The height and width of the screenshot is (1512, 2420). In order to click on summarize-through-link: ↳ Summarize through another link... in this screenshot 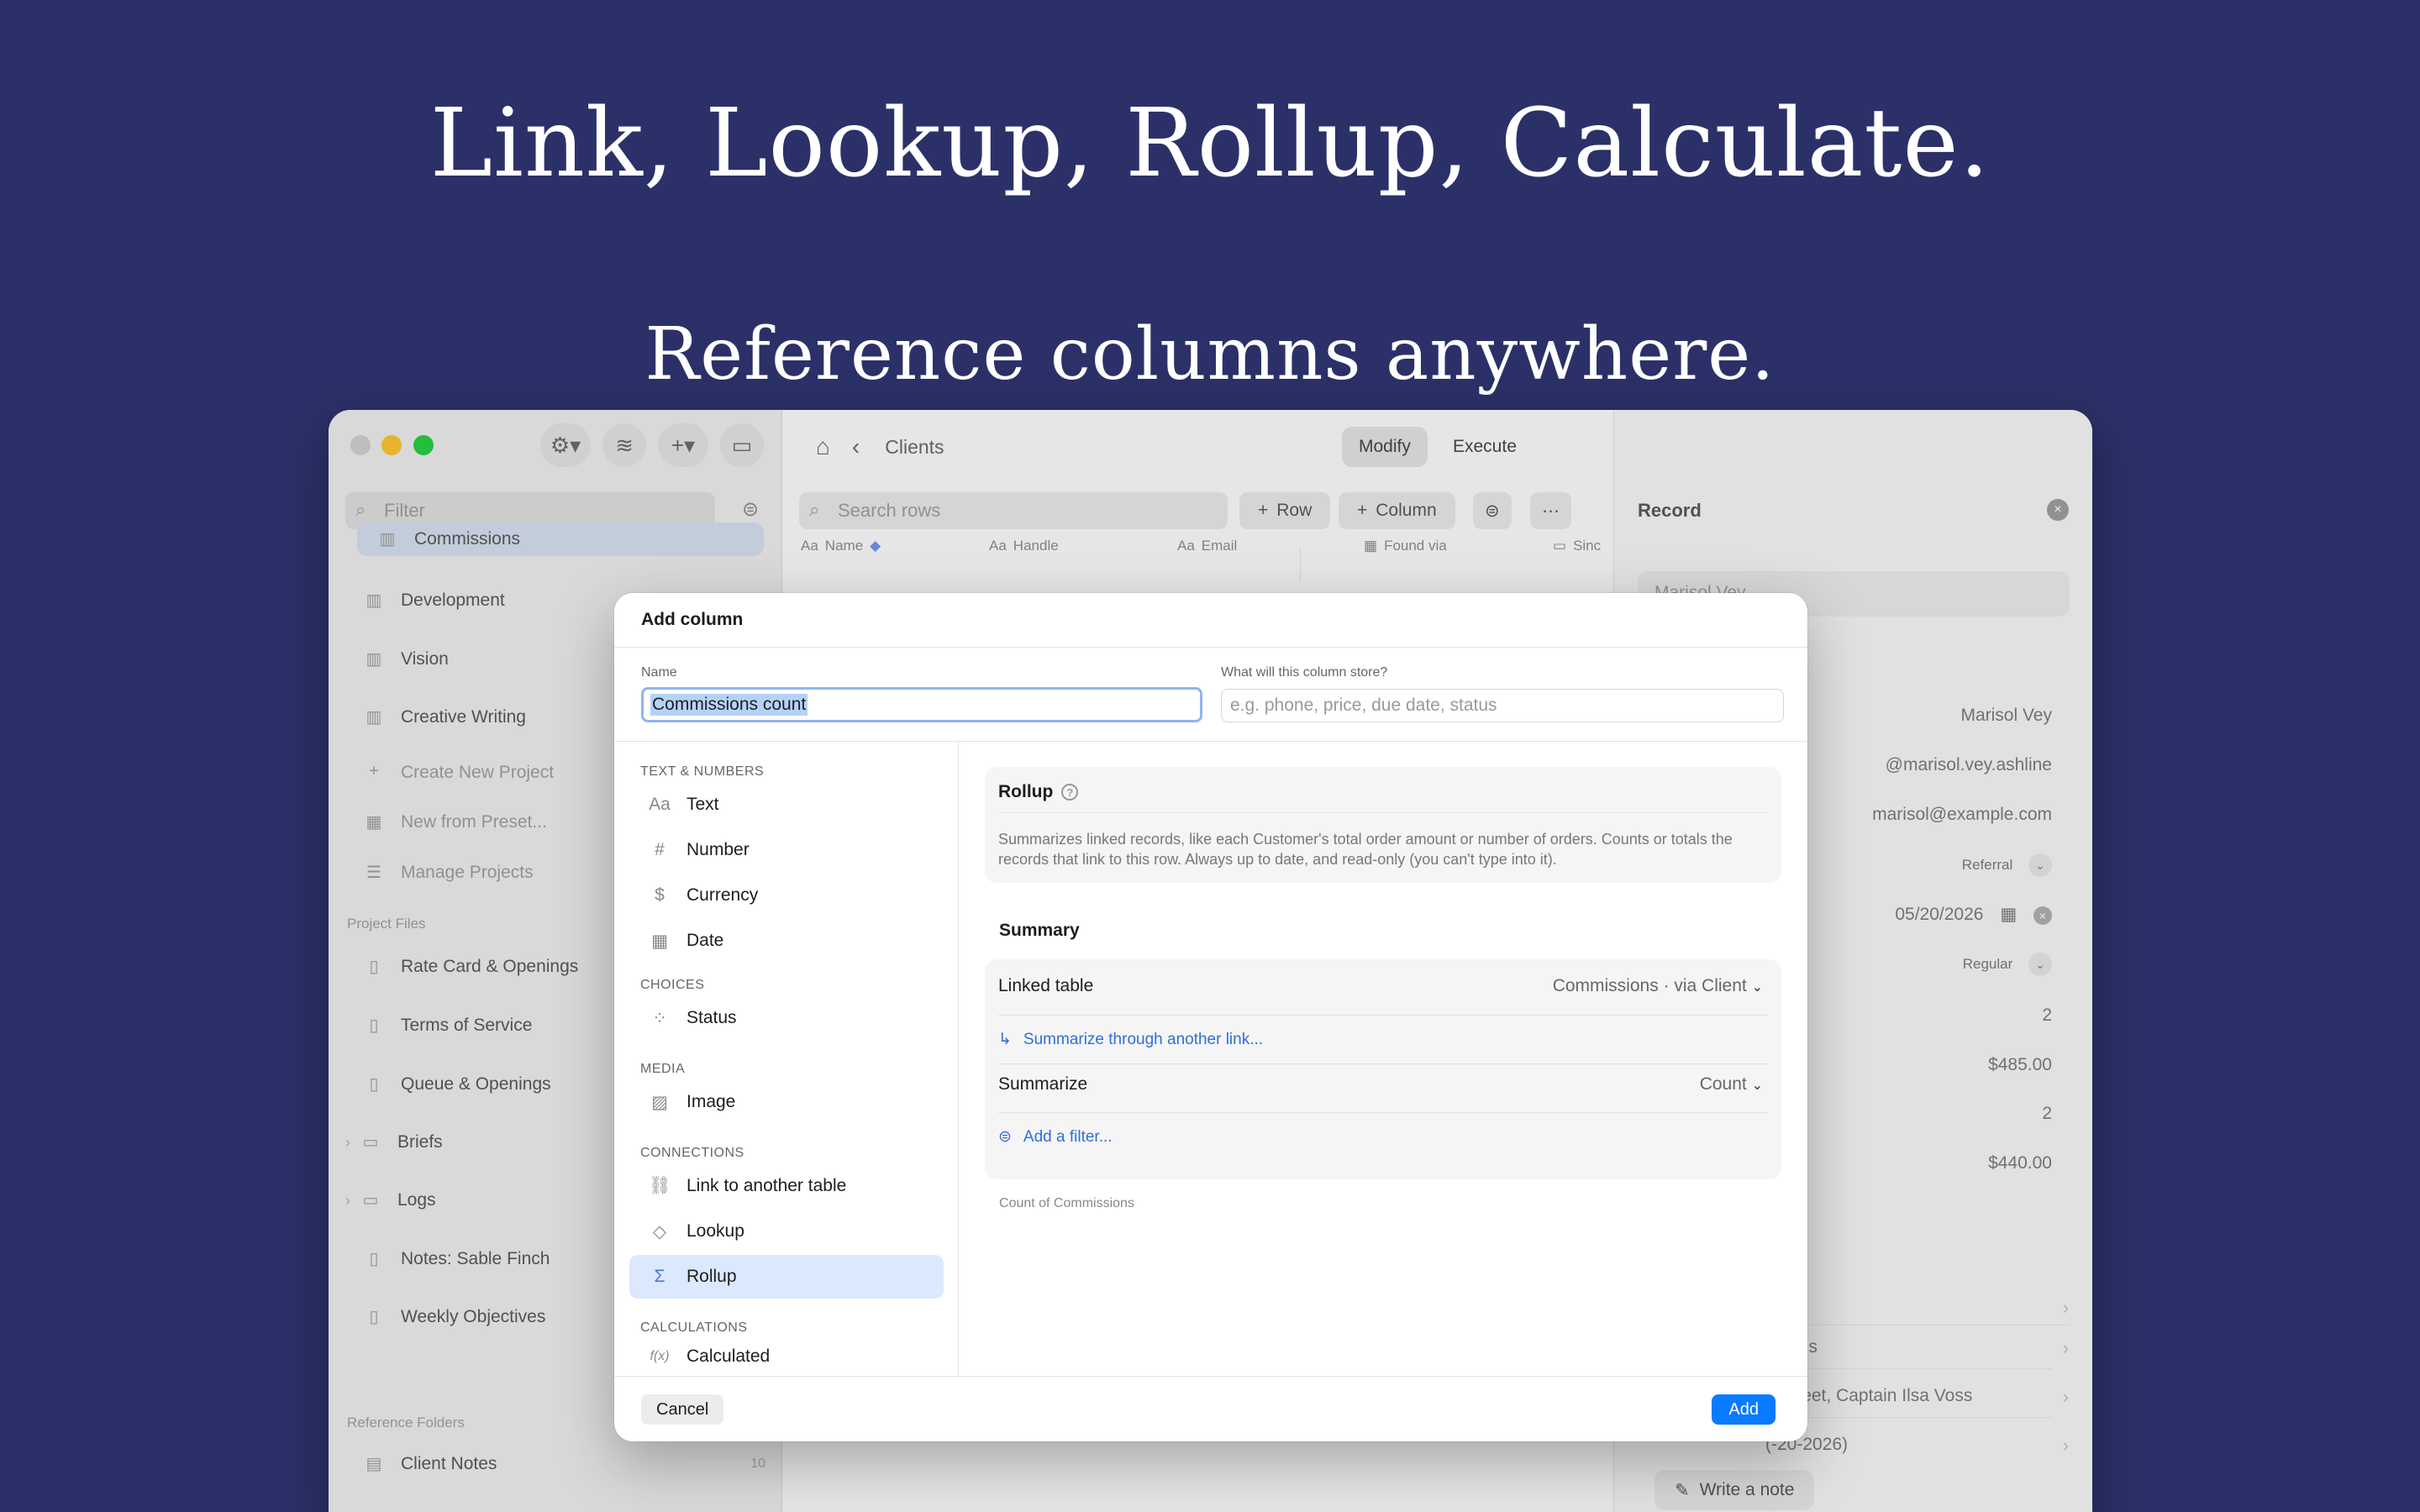, I will do `click(1131, 1039)`.